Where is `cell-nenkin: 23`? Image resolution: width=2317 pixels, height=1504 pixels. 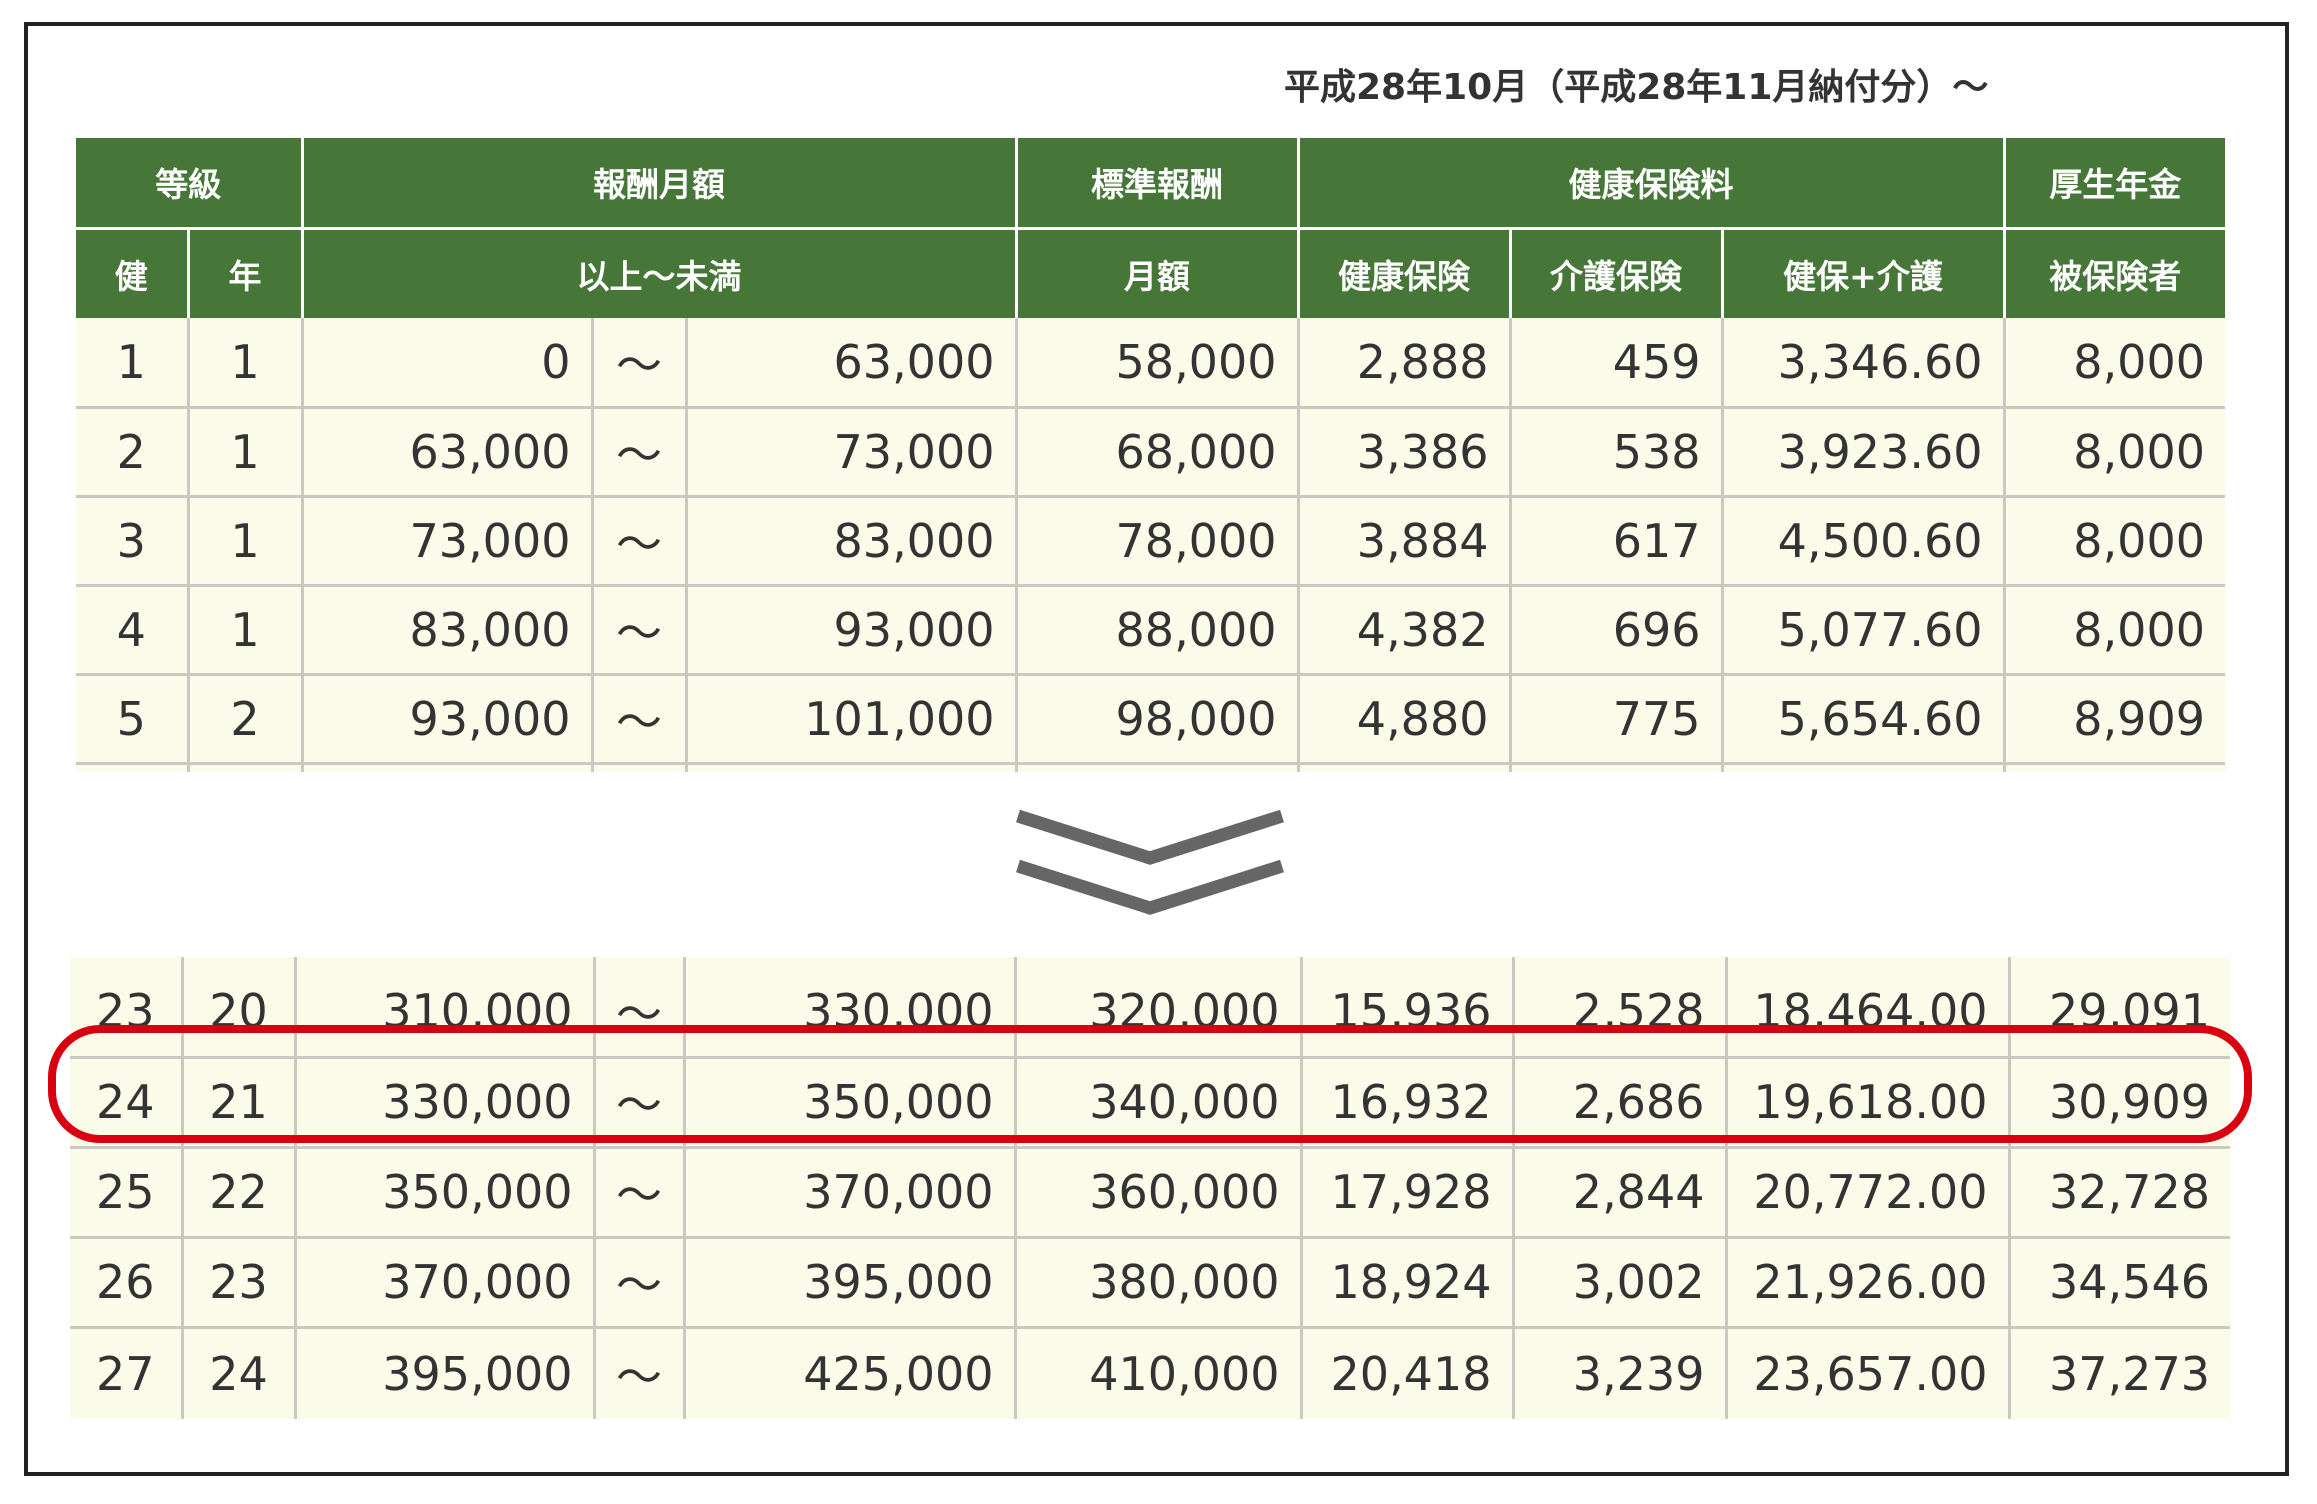
cell-nenkin: 23 is located at coordinates (239, 1283).